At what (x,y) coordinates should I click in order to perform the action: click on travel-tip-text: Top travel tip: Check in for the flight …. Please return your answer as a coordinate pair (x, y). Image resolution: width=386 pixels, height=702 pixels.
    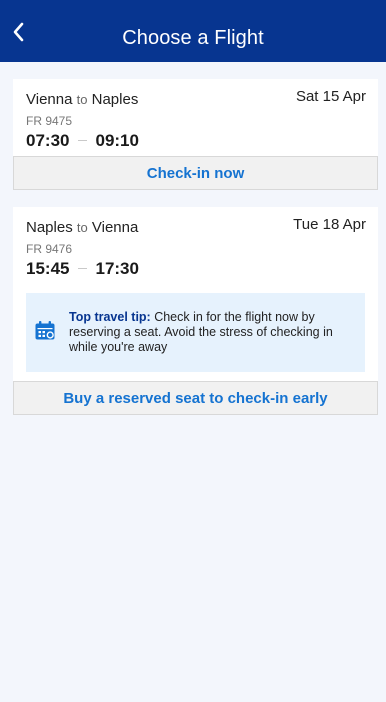
    Looking at the image, I should click on (211, 332).